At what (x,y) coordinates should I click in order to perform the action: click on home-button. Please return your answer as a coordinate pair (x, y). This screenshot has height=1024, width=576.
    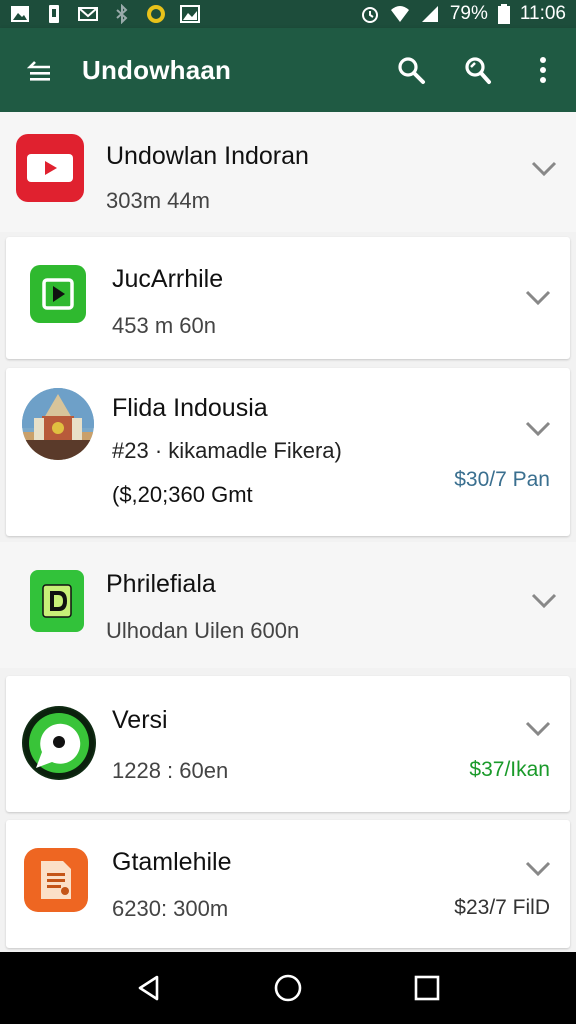
    Looking at the image, I should click on (288, 988).